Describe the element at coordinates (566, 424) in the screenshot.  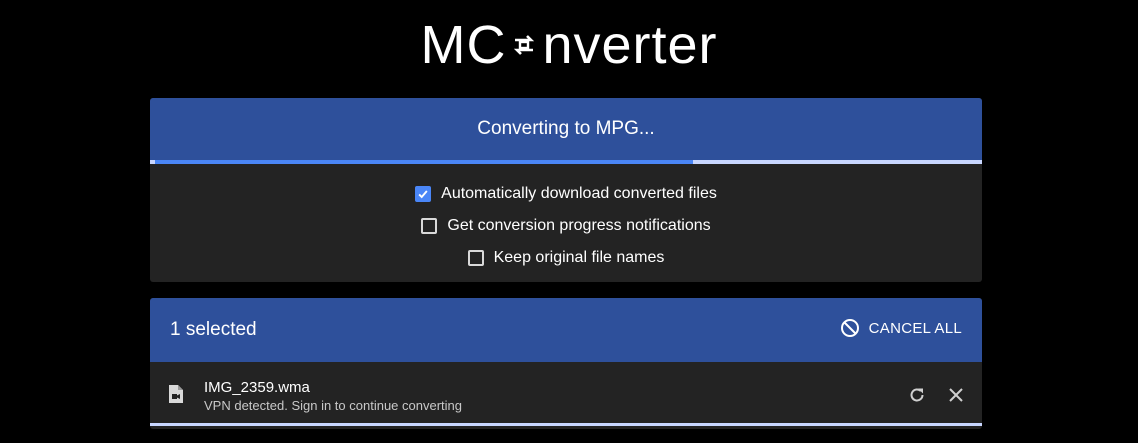
I see `row-progress-track` at that location.